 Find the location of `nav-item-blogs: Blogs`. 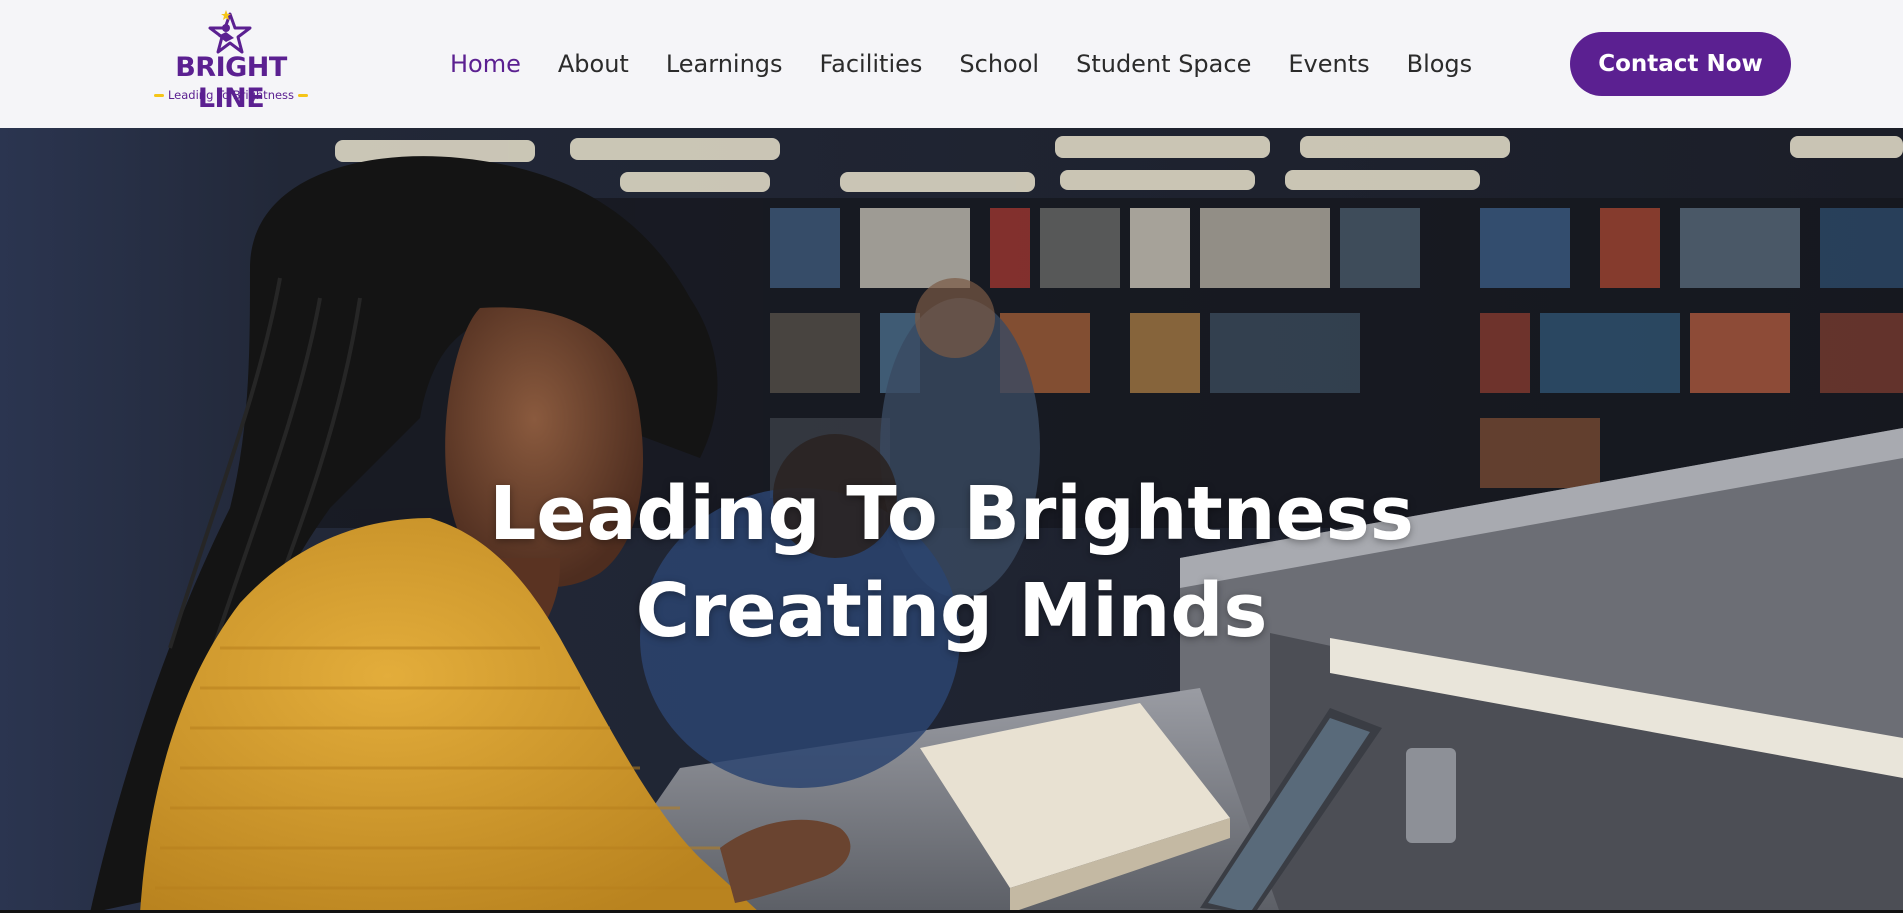

nav-item-blogs: Blogs is located at coordinates (1440, 64).